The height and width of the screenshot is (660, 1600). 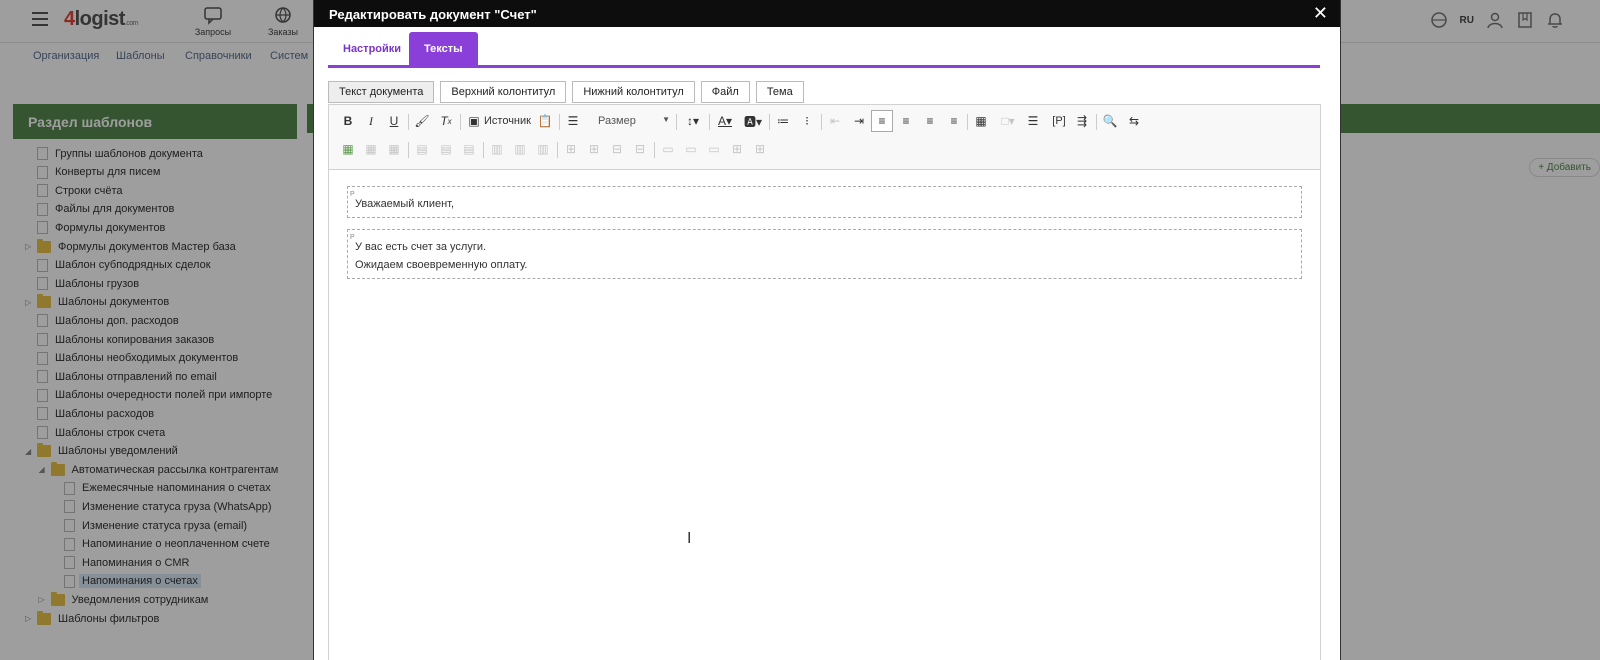 I want to click on clear-format-icon: Tx, so click(x=446, y=121).